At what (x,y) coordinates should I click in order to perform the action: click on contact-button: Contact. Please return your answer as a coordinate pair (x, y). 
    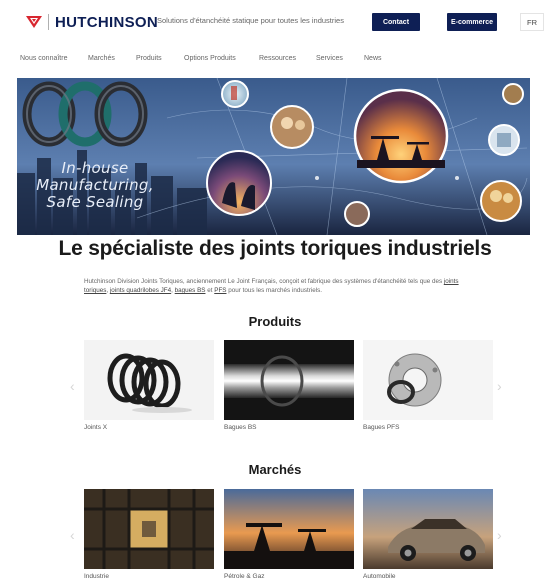
    Looking at the image, I should click on (396, 22).